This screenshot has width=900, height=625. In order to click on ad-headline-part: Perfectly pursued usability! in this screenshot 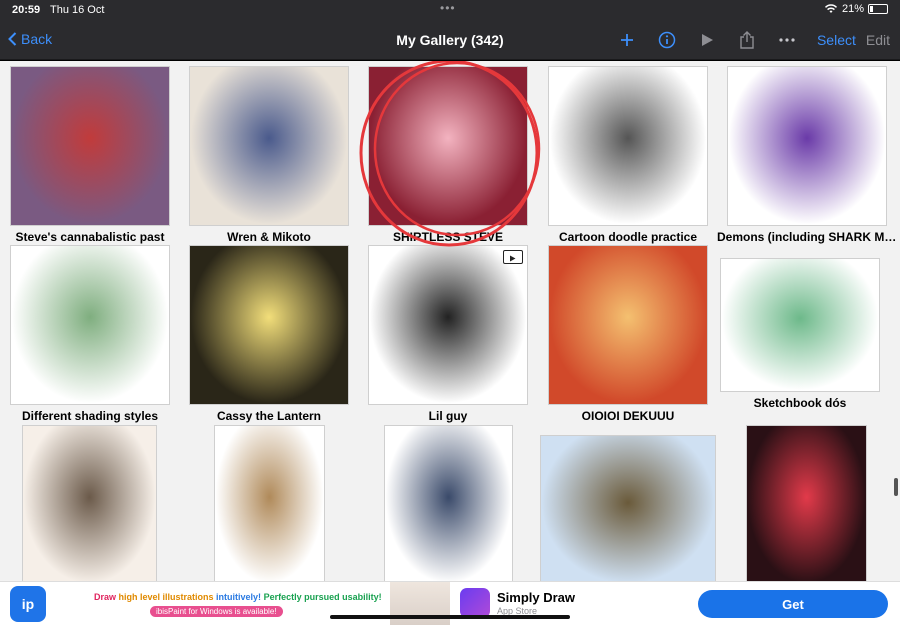, I will do `click(322, 597)`.